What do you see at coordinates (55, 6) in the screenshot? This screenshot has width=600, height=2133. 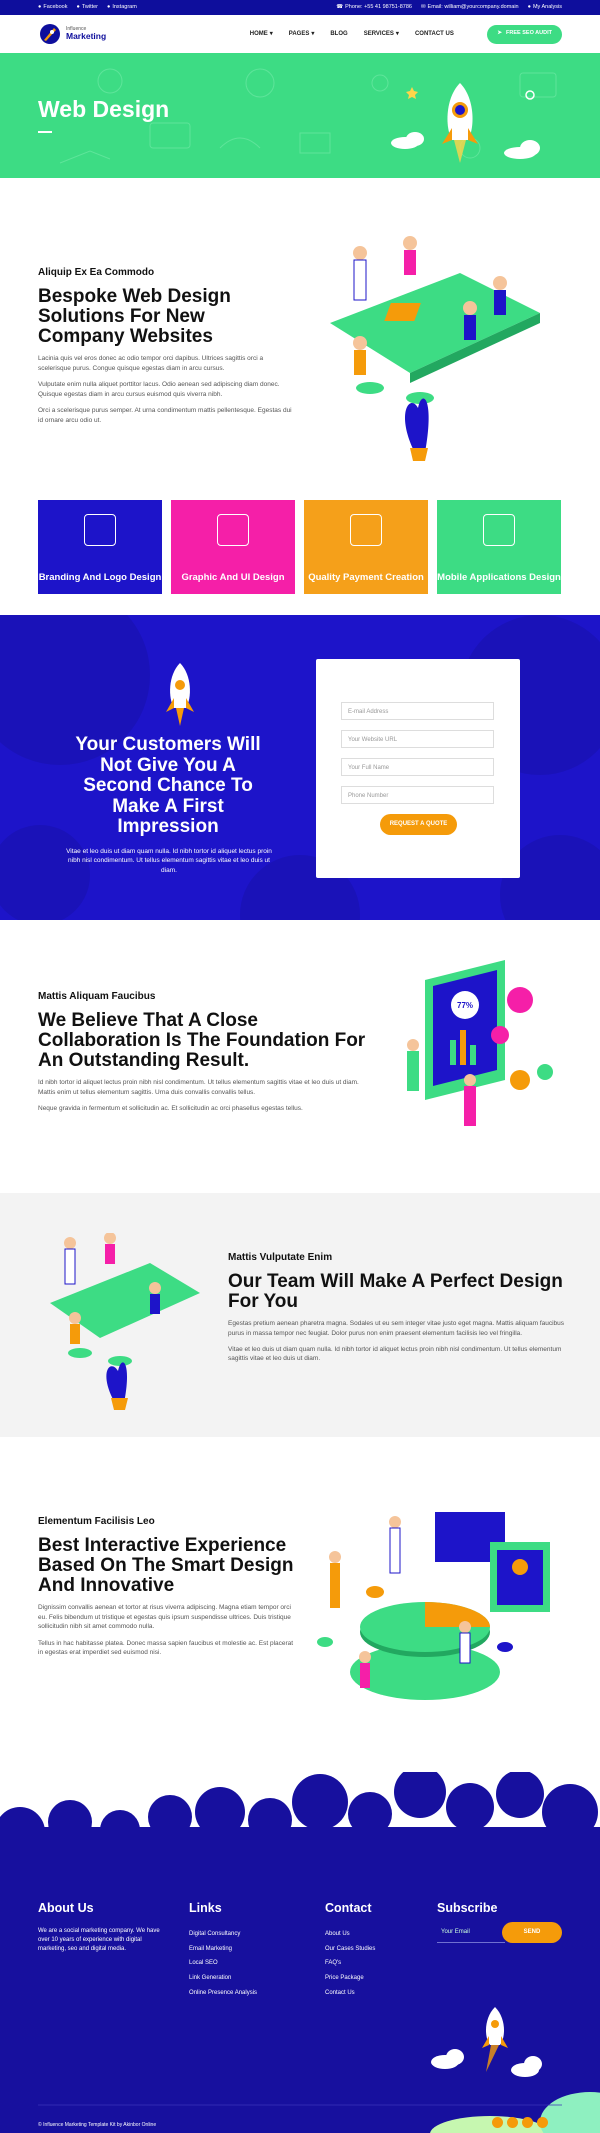 I see `facebook-label: Facebook` at bounding box center [55, 6].